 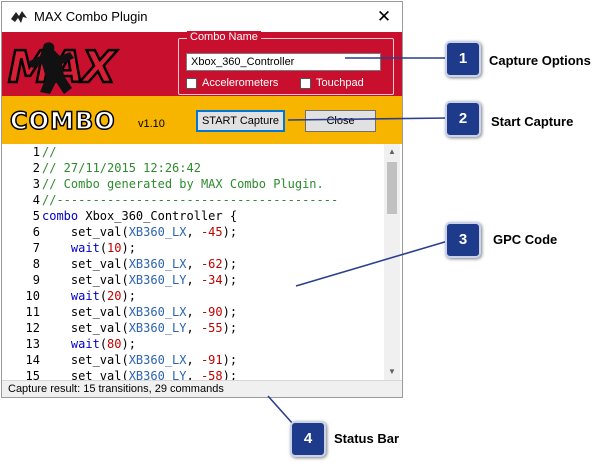 What do you see at coordinates (91, 16) in the screenshot?
I see `window-title: MAX Combo Plugin` at bounding box center [91, 16].